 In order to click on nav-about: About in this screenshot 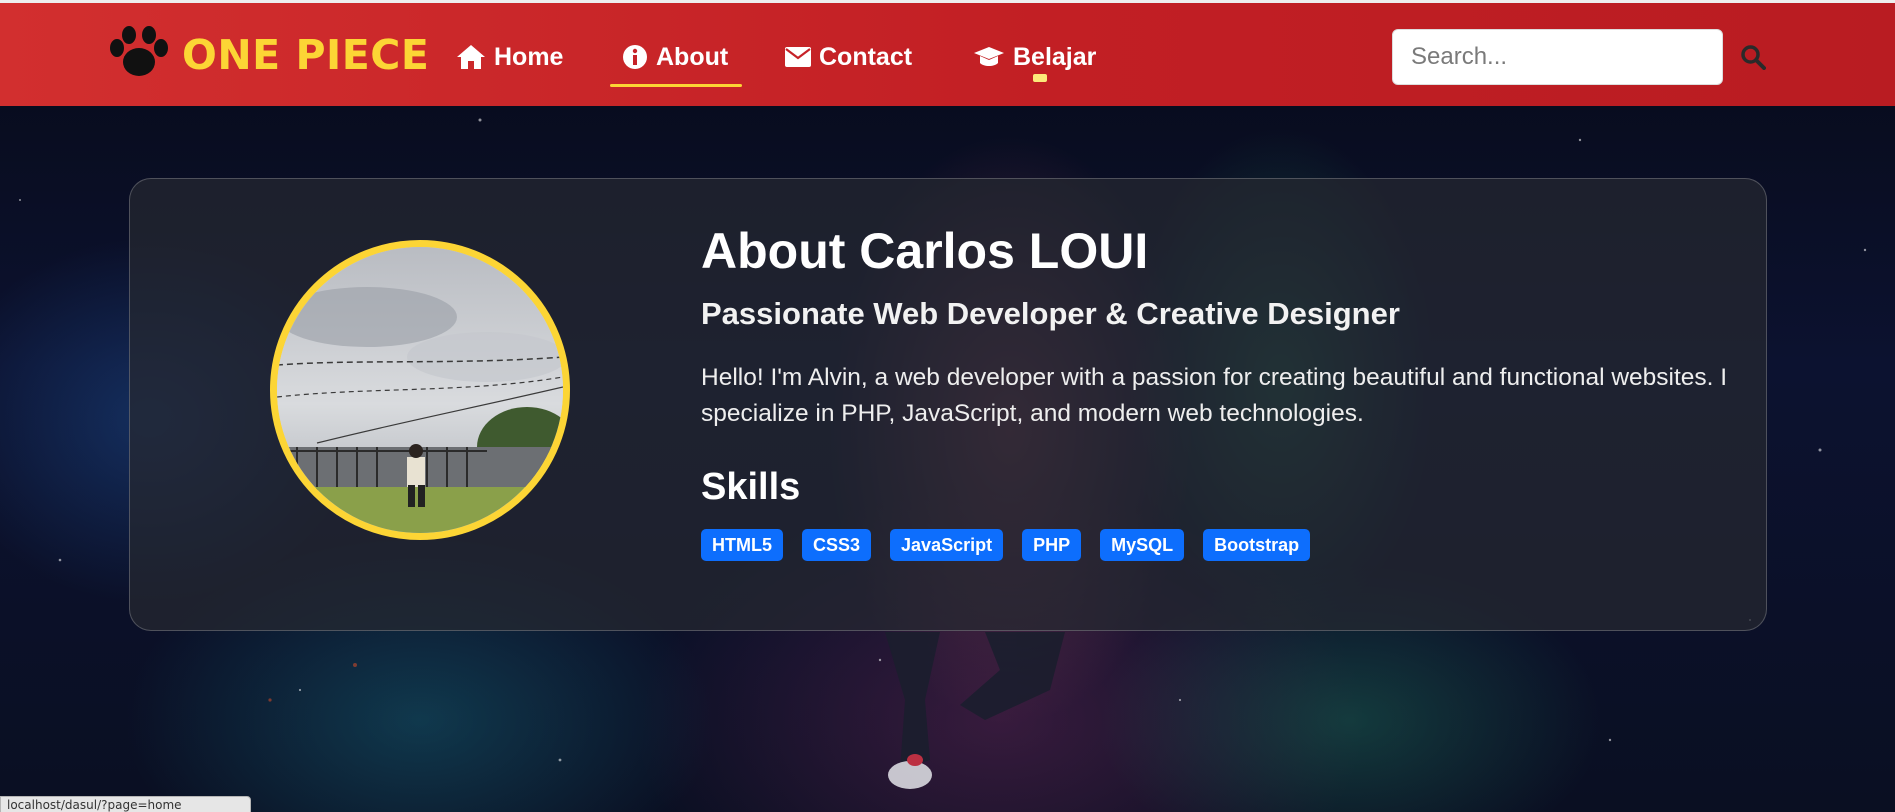, I will do `click(676, 60)`.